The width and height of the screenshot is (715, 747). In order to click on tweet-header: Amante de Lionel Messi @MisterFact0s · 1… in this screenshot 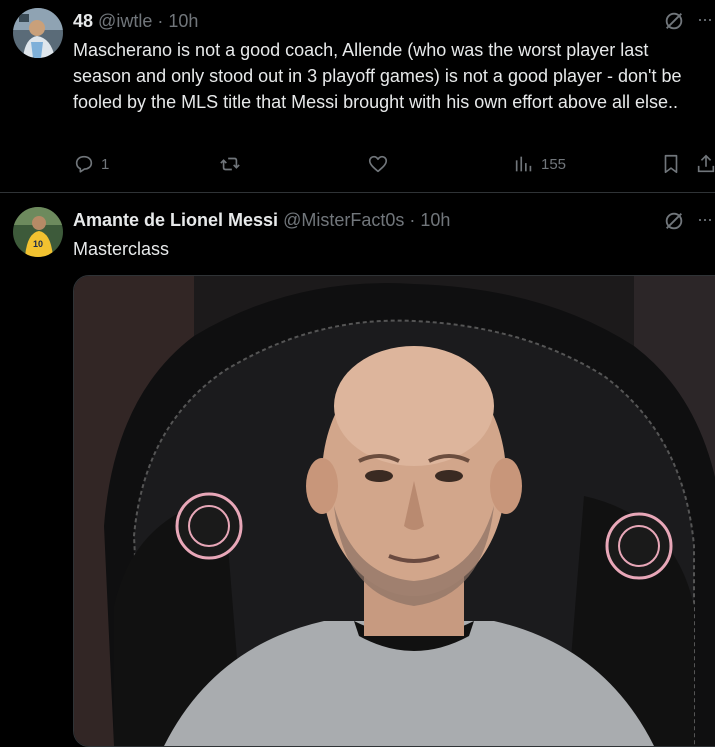, I will do `click(364, 220)`.